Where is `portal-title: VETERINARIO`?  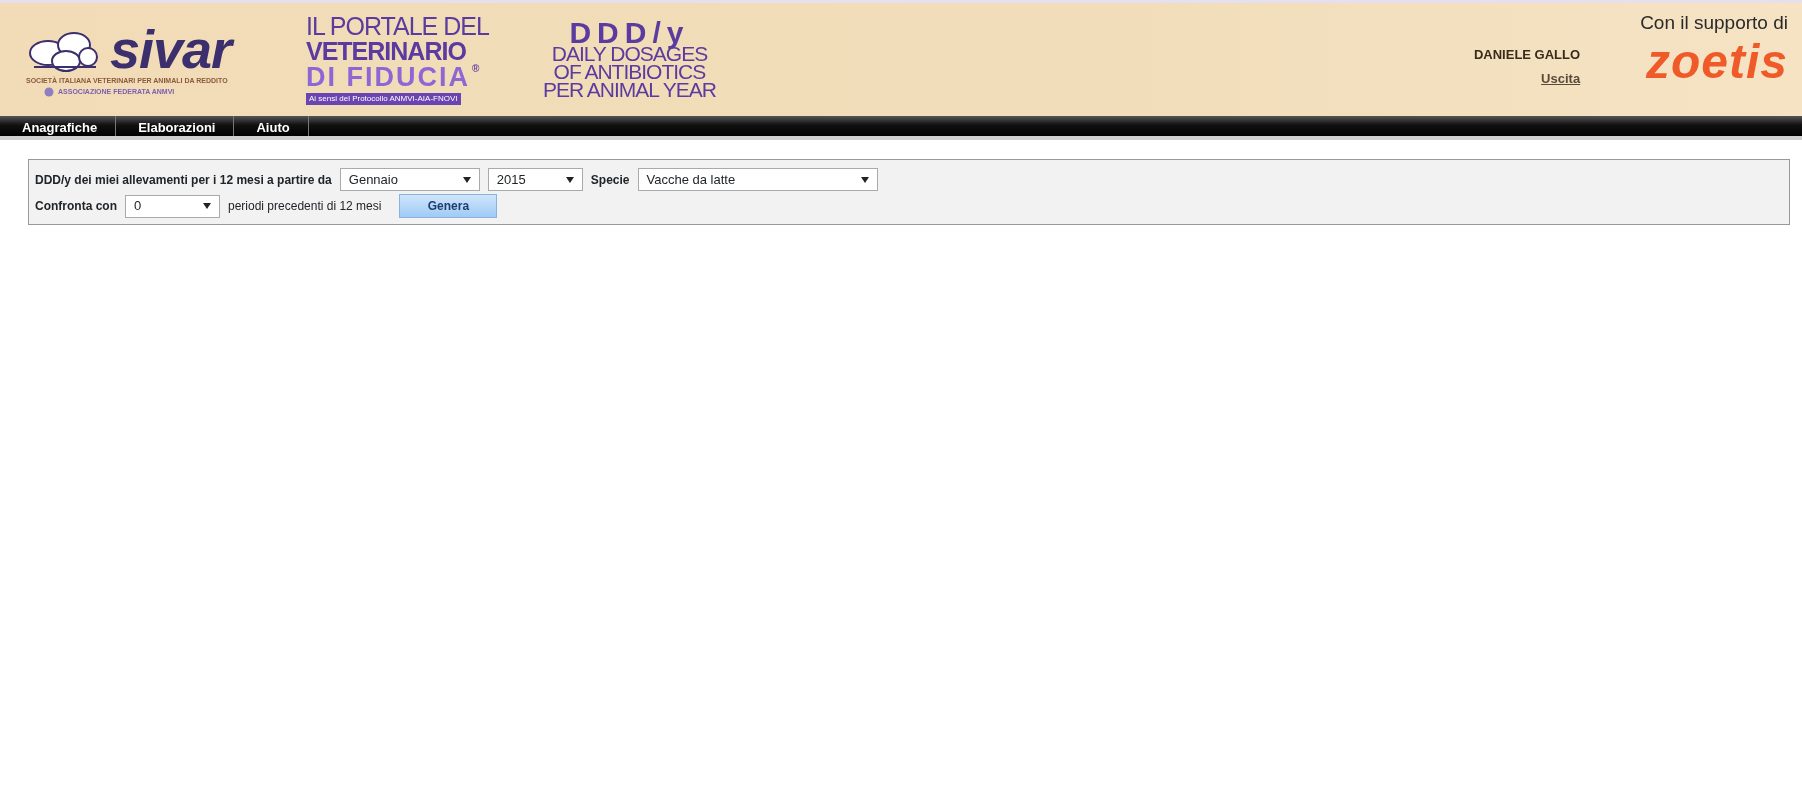
portal-title: VETERINARIO is located at coordinates (386, 51).